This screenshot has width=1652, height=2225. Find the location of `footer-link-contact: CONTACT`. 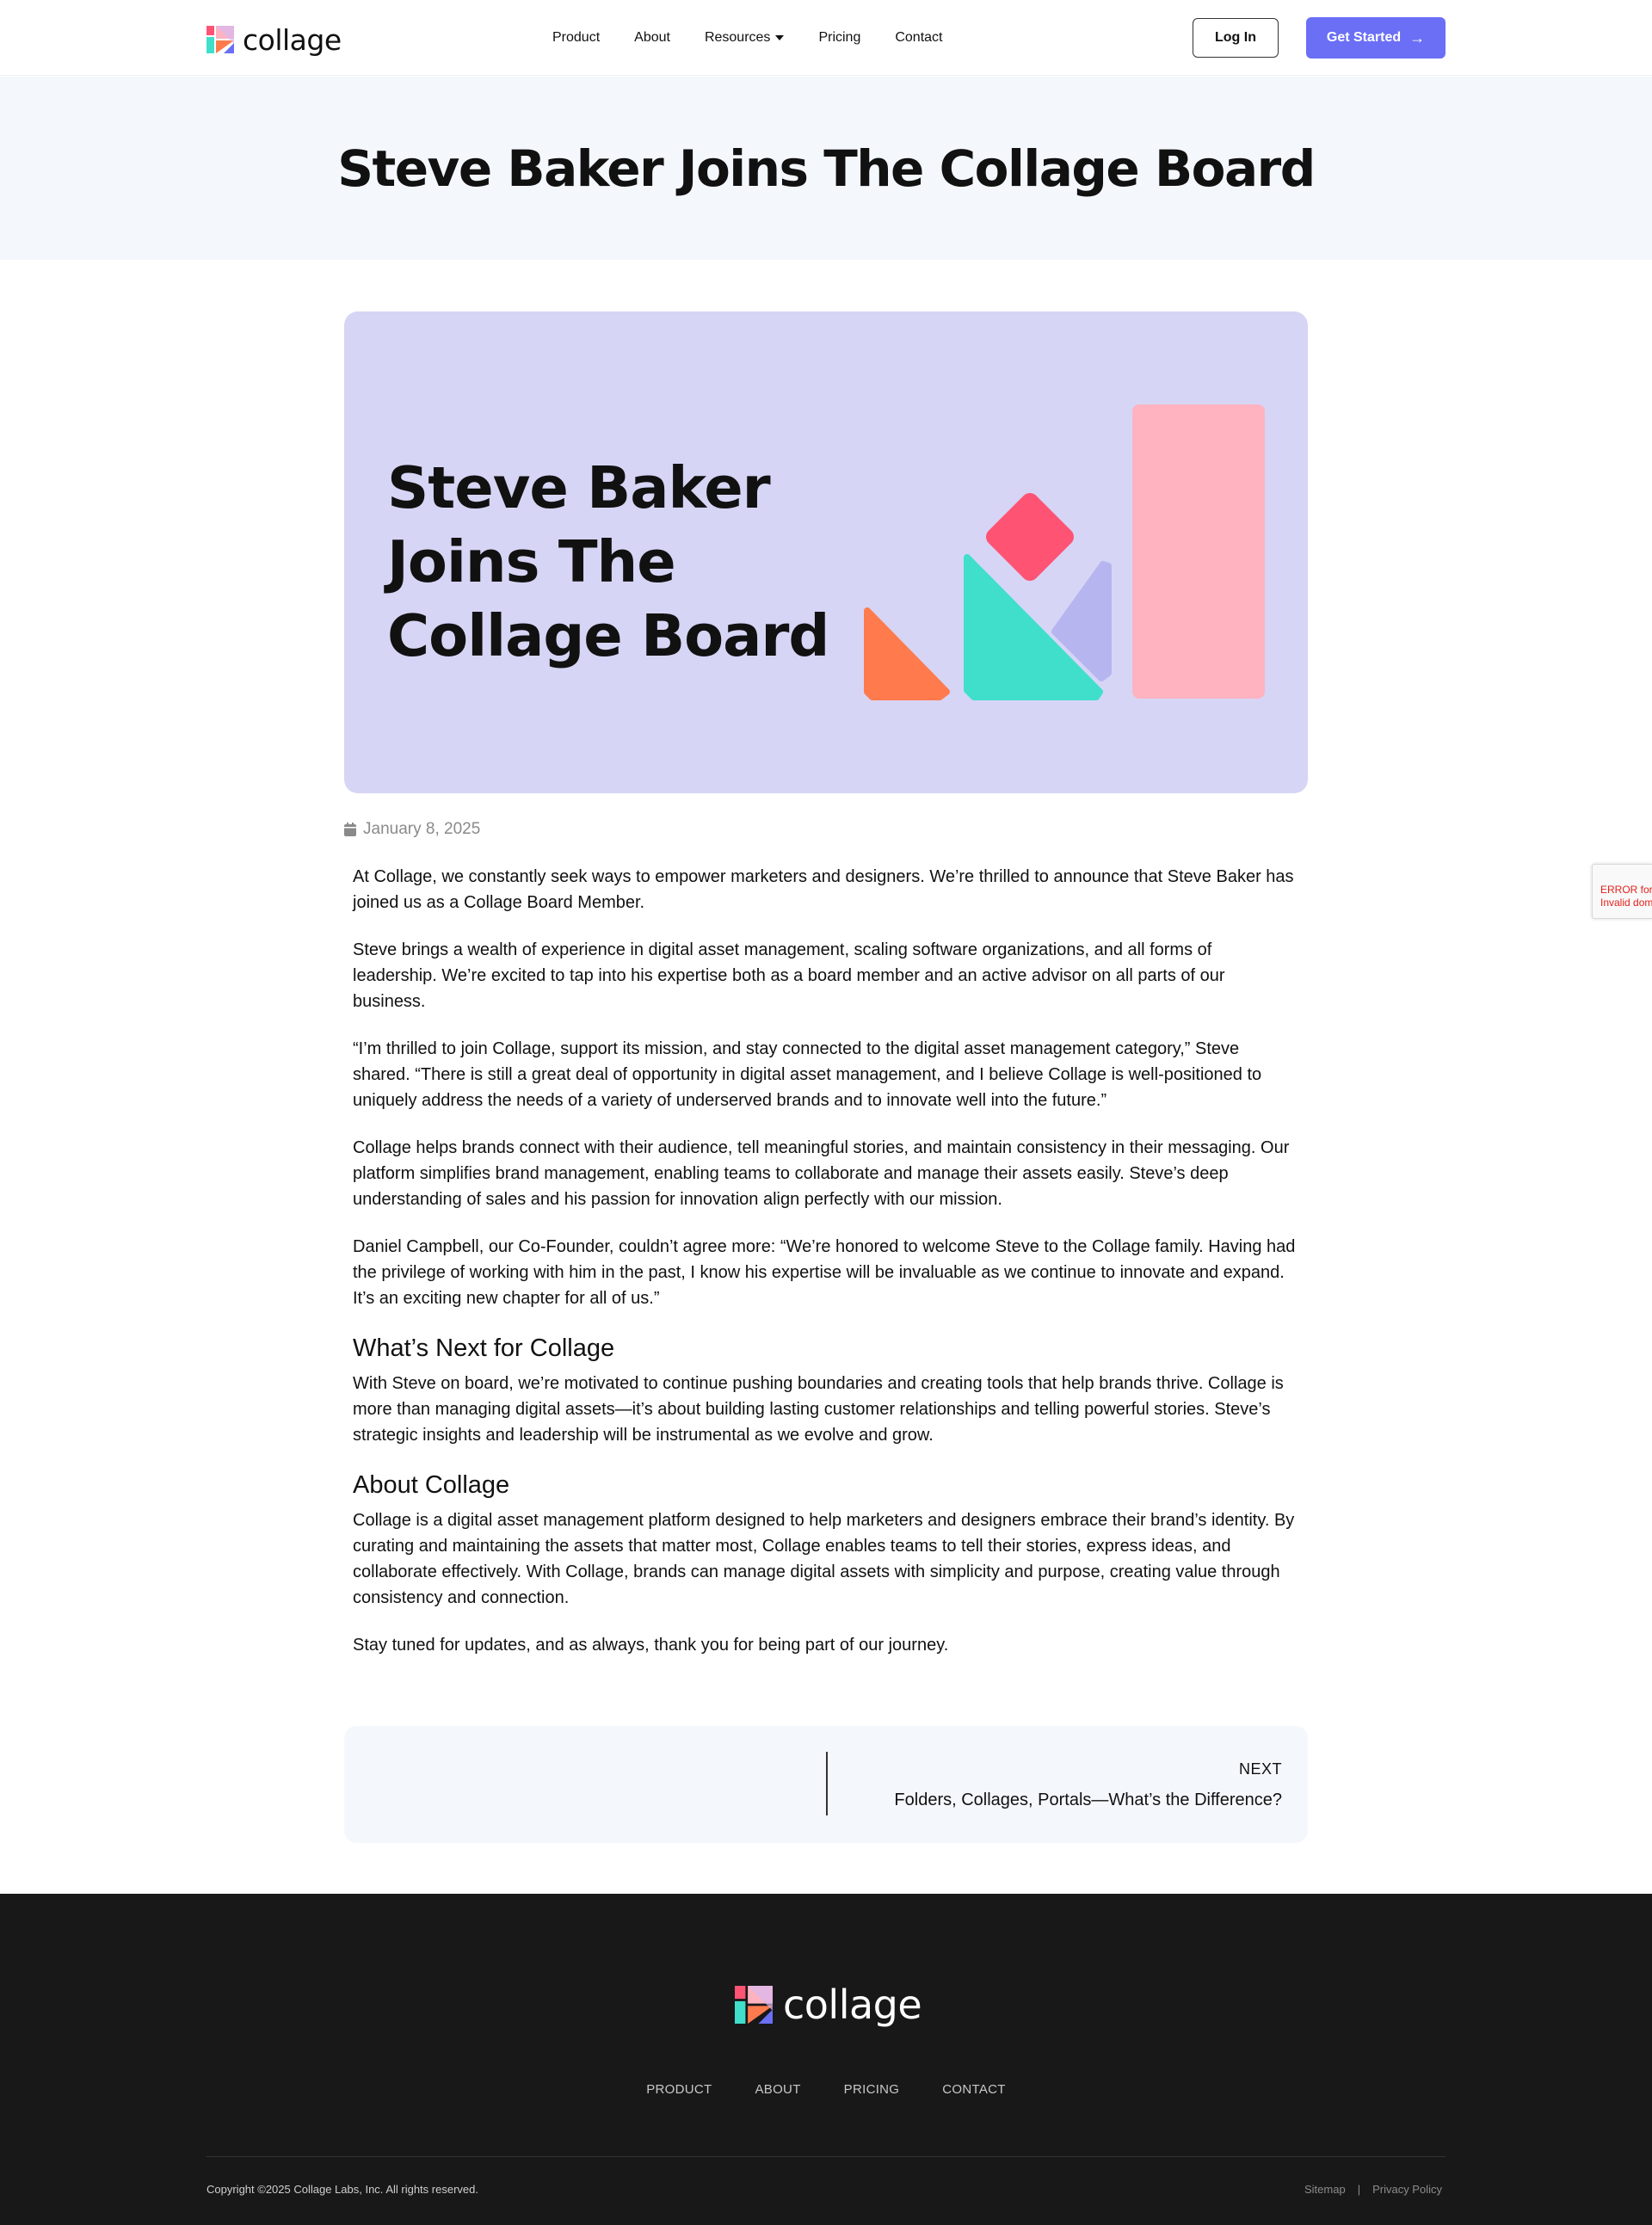

footer-link-contact: CONTACT is located at coordinates (973, 2089).